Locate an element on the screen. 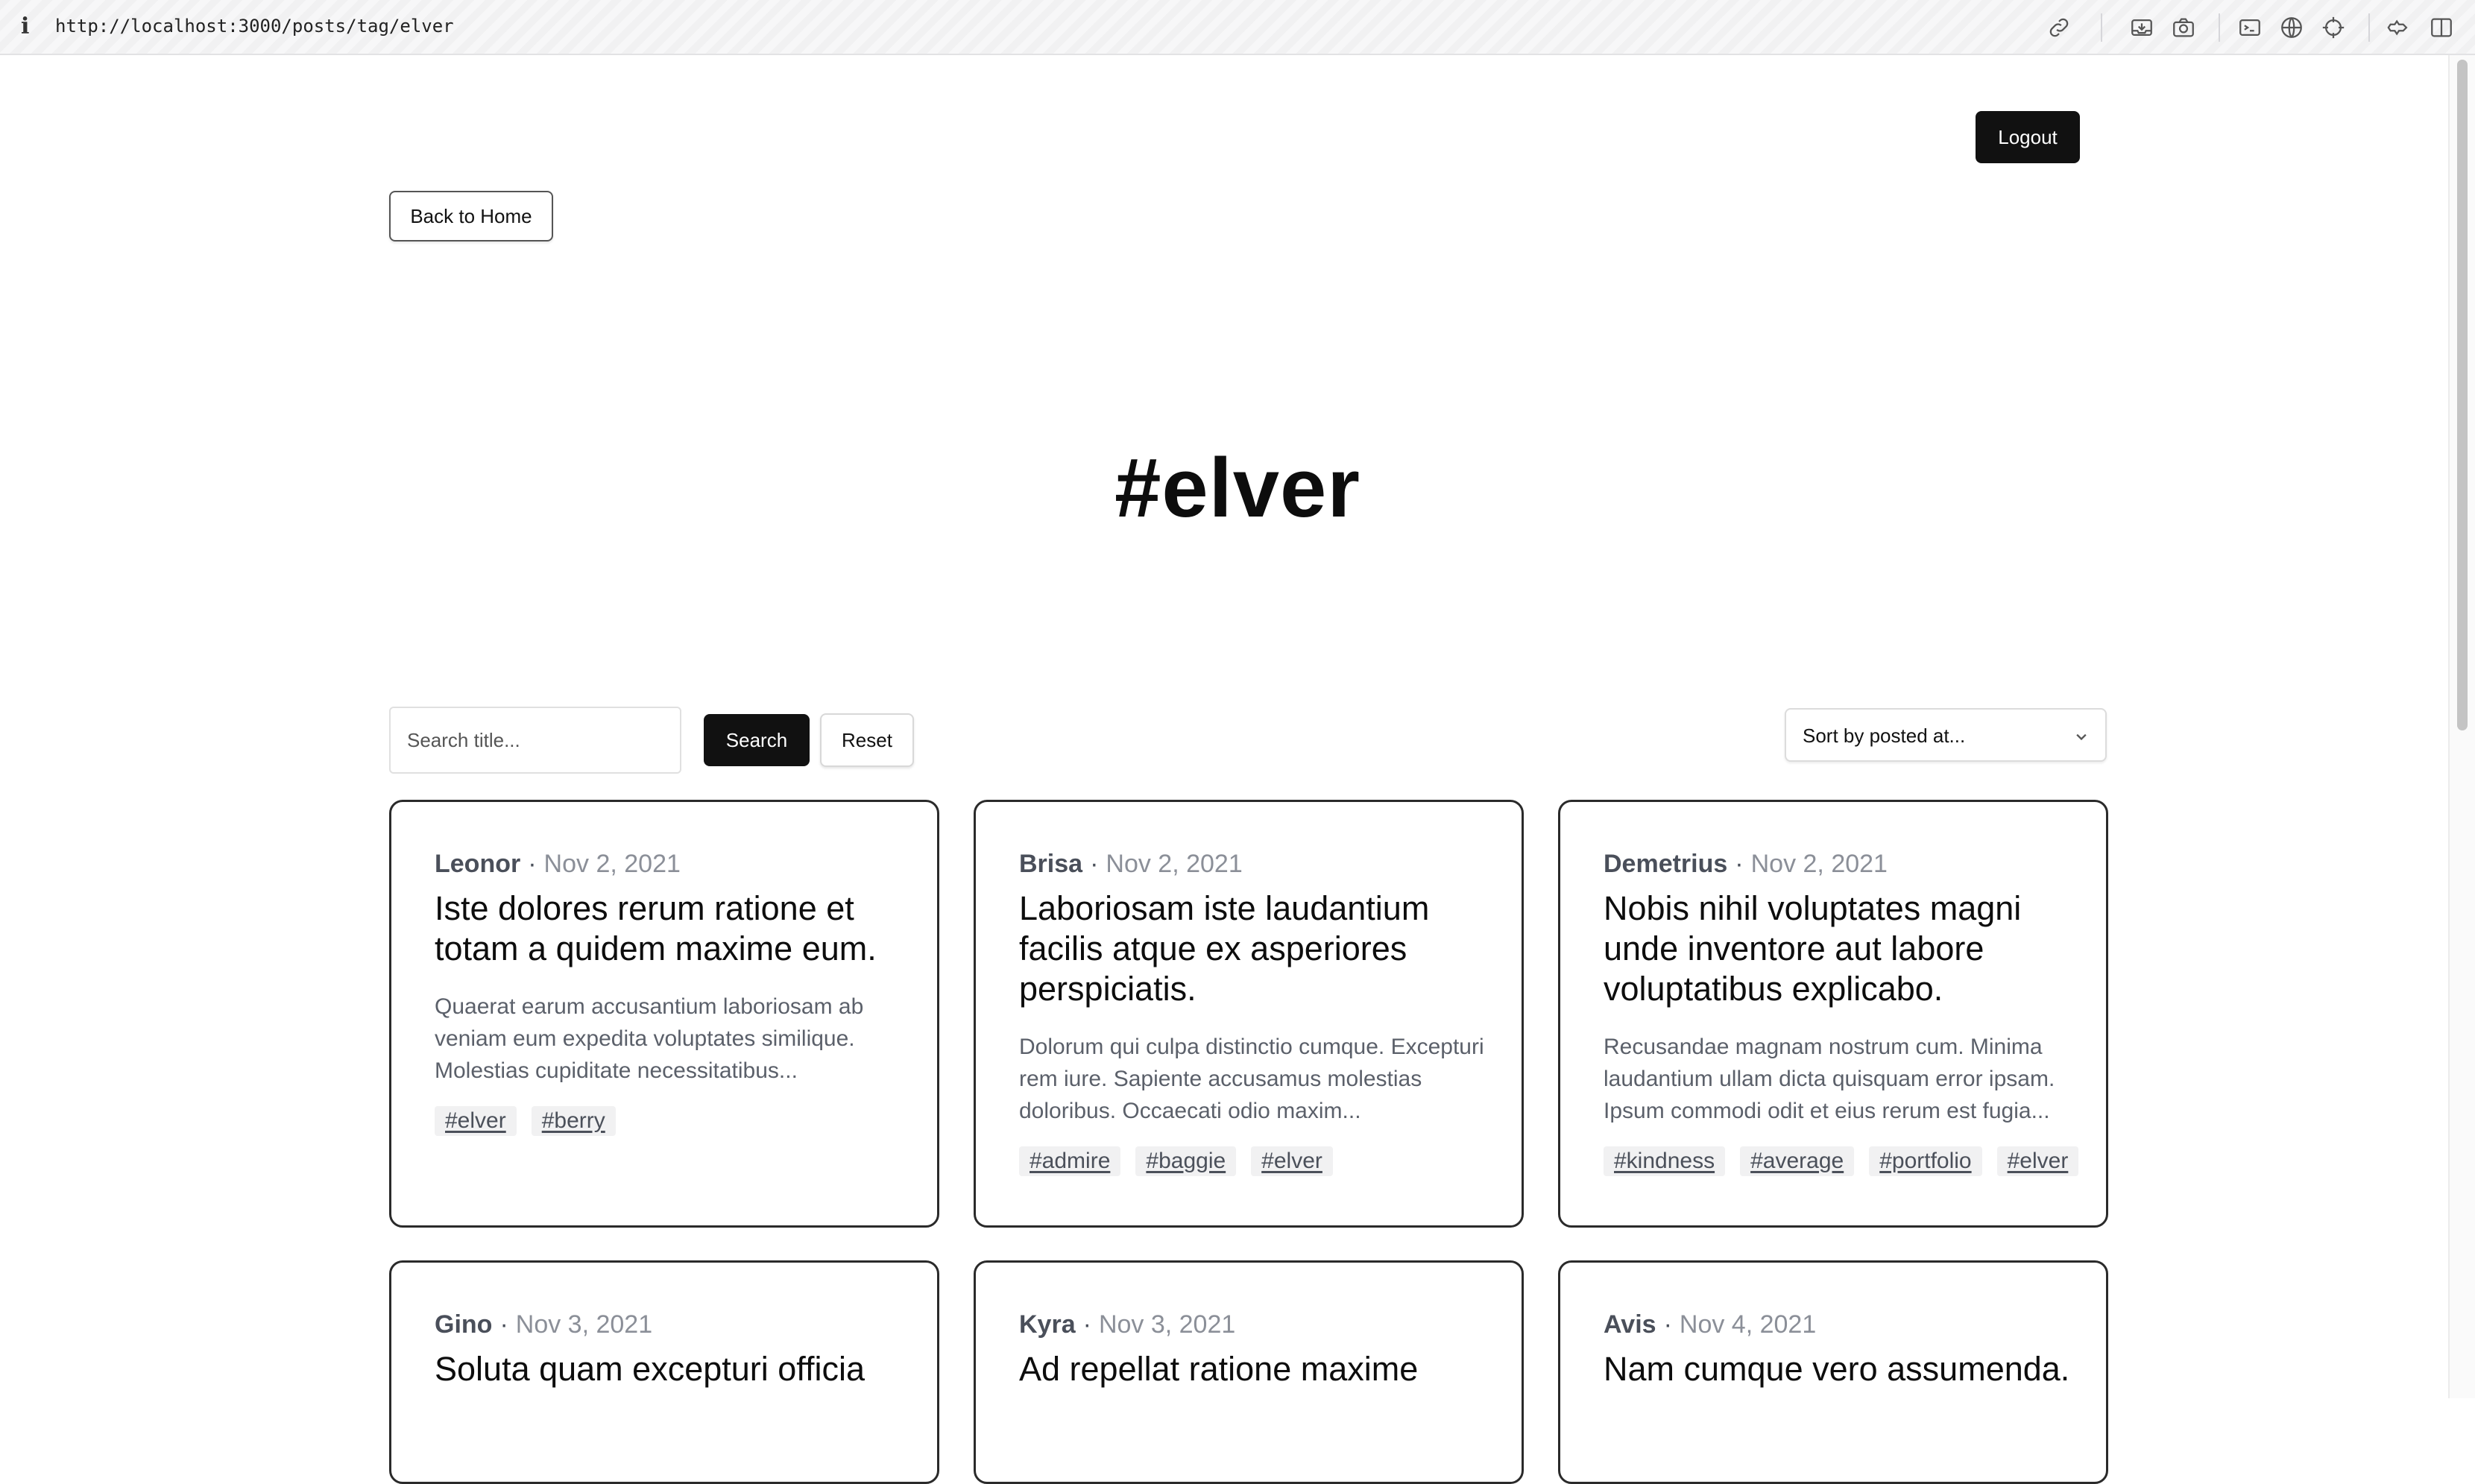 This screenshot has height=1484, width=2475. sidebar-icon is located at coordinates (2441, 27).